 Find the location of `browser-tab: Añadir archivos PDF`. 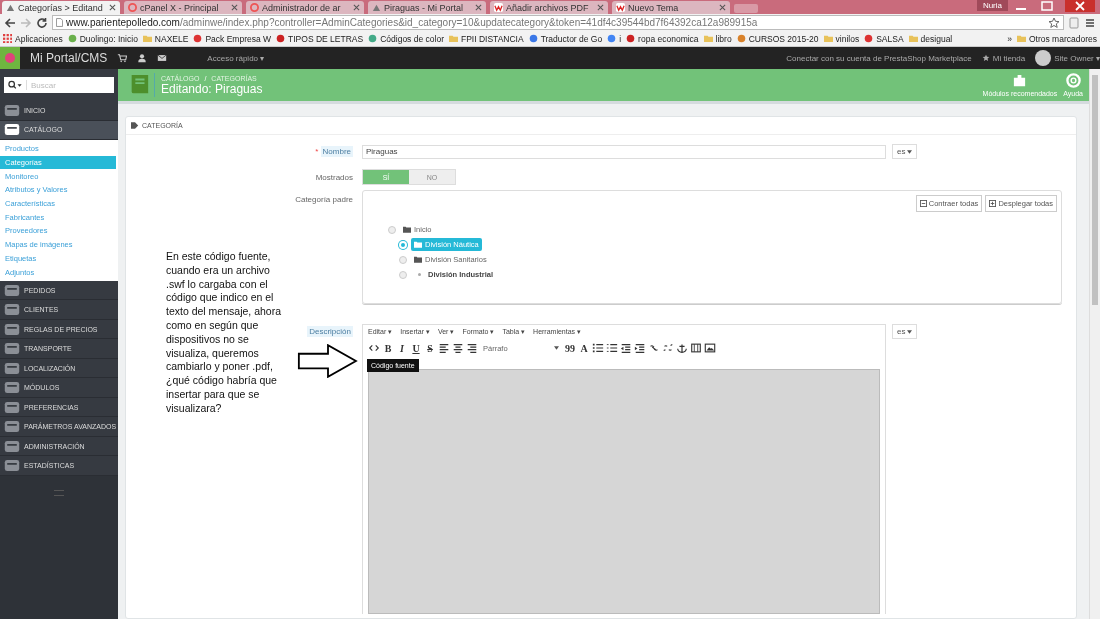

browser-tab: Añadir archivos PDF is located at coordinates (549, 7).